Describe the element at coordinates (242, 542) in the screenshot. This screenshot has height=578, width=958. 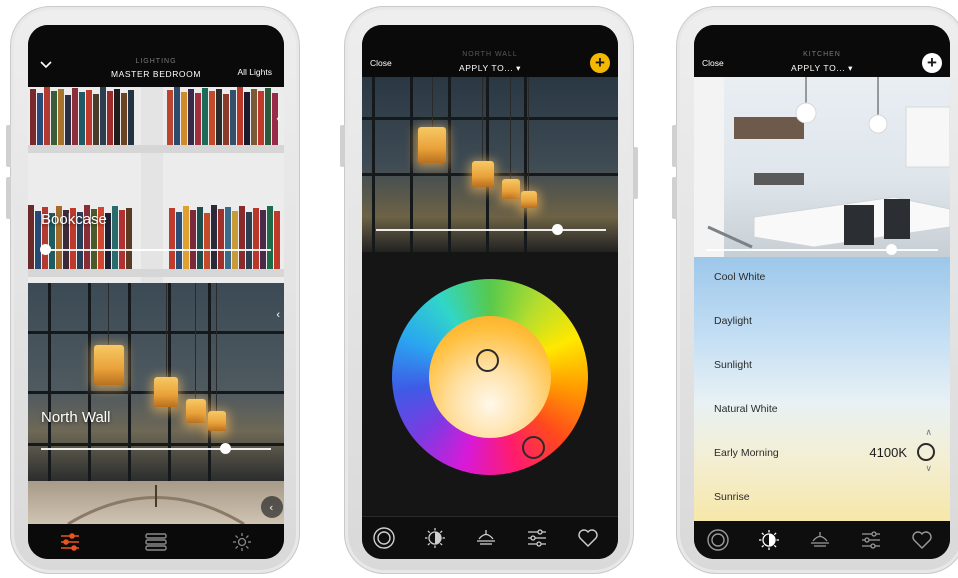
I see `sun-icon` at that location.